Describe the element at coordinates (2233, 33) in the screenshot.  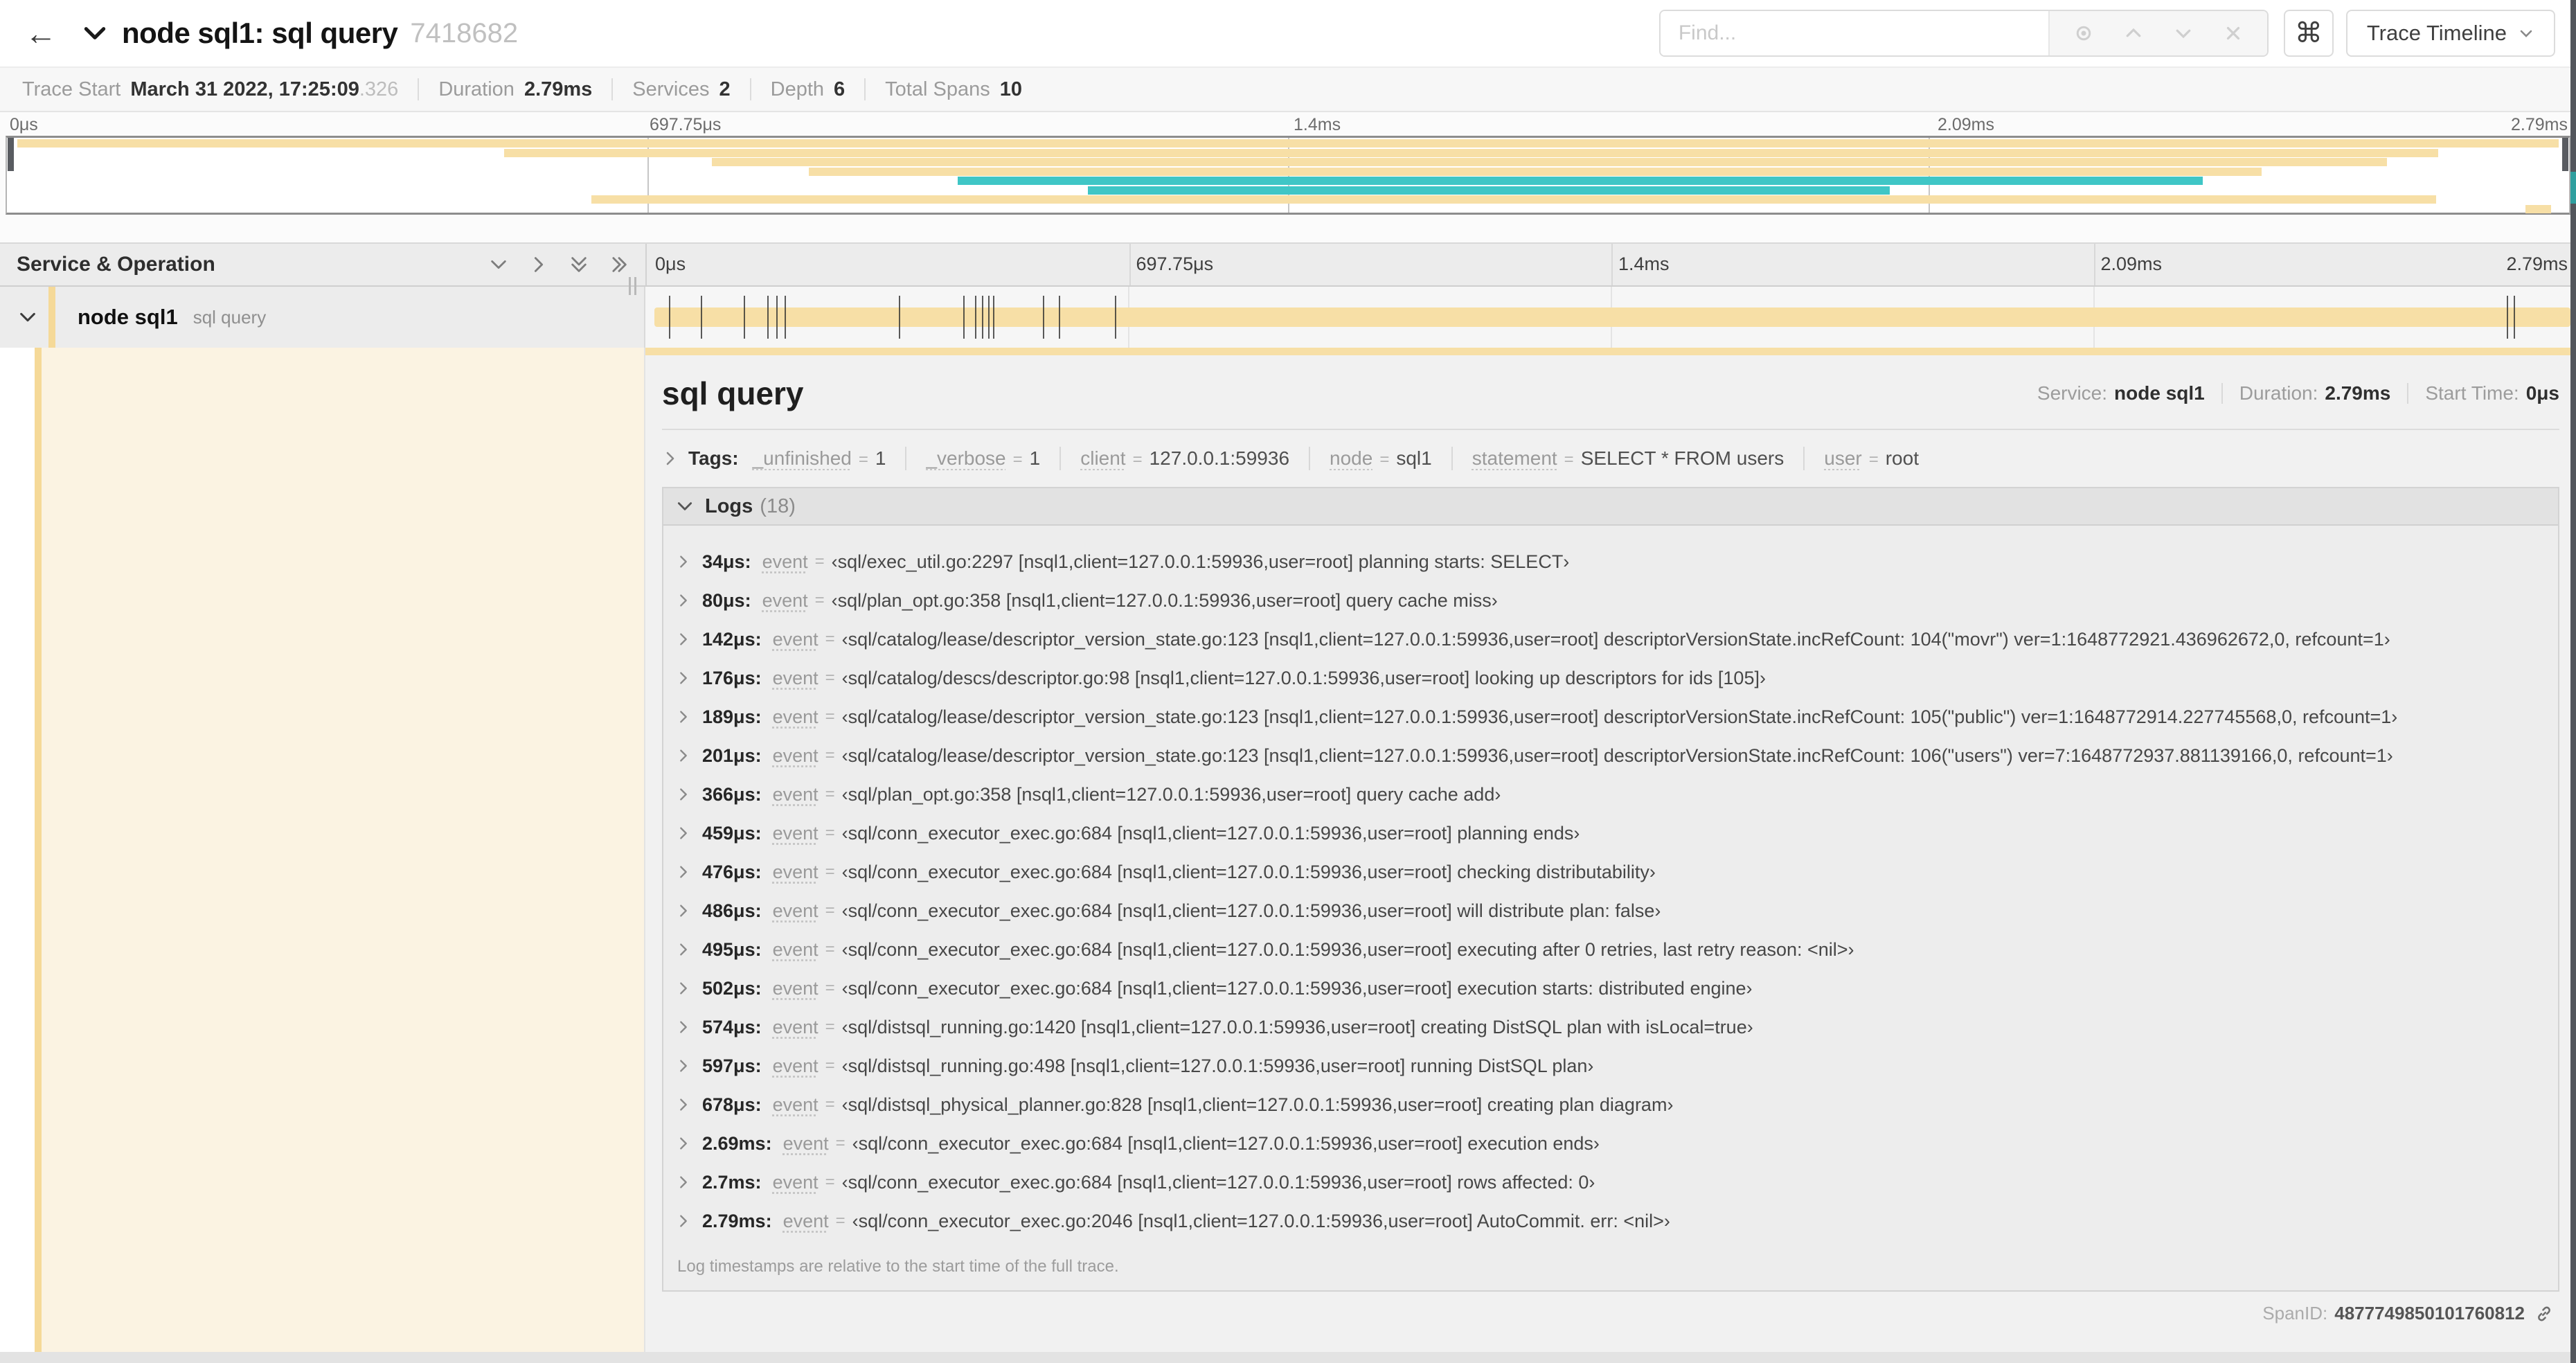
I see `clear-find-x-icon` at that location.